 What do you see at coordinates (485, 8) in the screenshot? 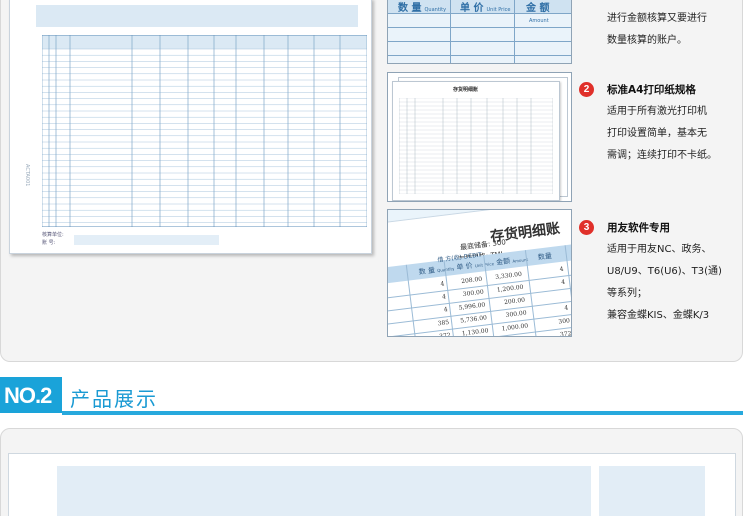
I see `col-price: 单 价 Unit Price` at bounding box center [485, 8].